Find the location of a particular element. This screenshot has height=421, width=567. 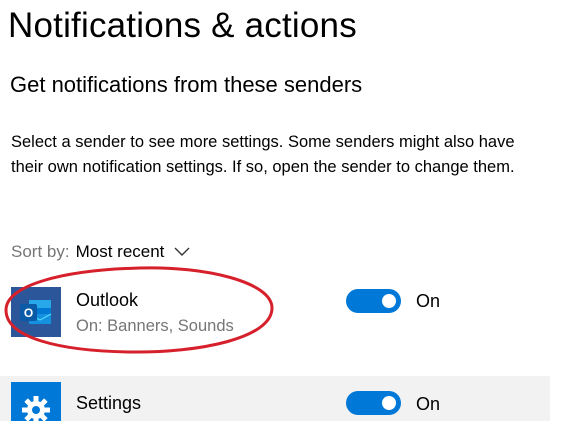

chevron-down-icon is located at coordinates (182, 252).